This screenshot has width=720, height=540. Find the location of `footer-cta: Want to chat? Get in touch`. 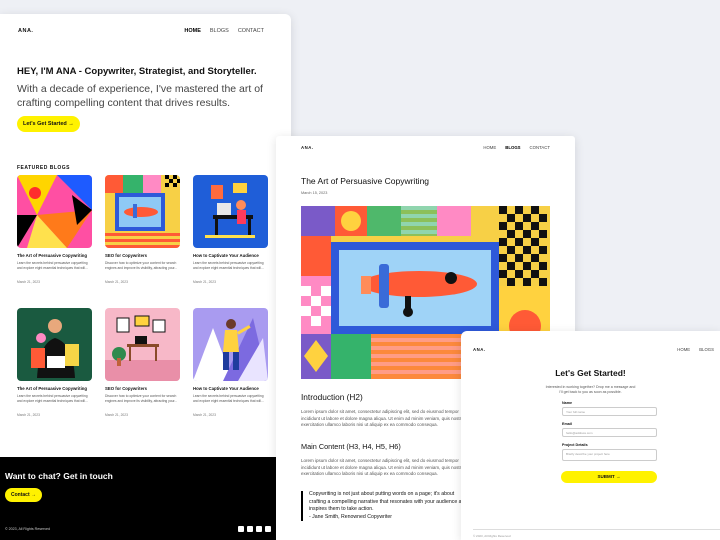

footer-cta: Want to chat? Get in touch is located at coordinates (59, 476).